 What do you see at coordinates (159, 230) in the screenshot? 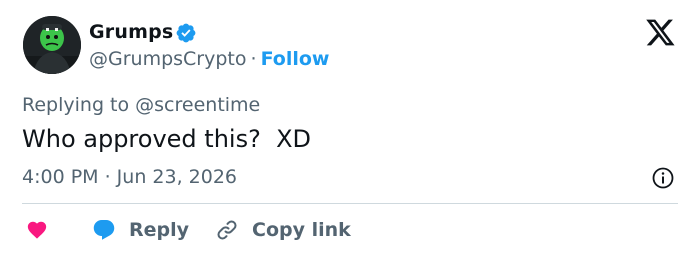
I see `reply-label: Reply` at bounding box center [159, 230].